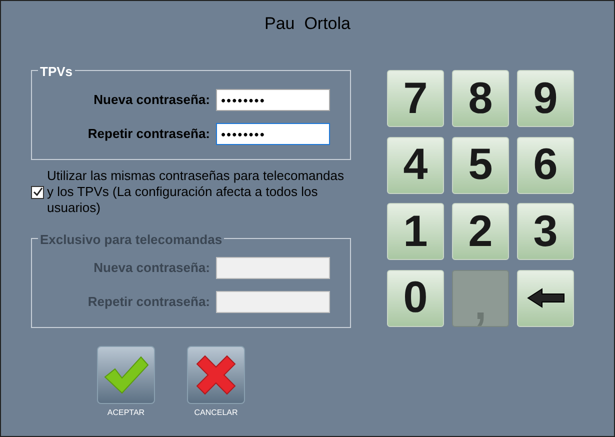  Describe the element at coordinates (415, 298) in the screenshot. I see `keypad-key: 0` at that location.